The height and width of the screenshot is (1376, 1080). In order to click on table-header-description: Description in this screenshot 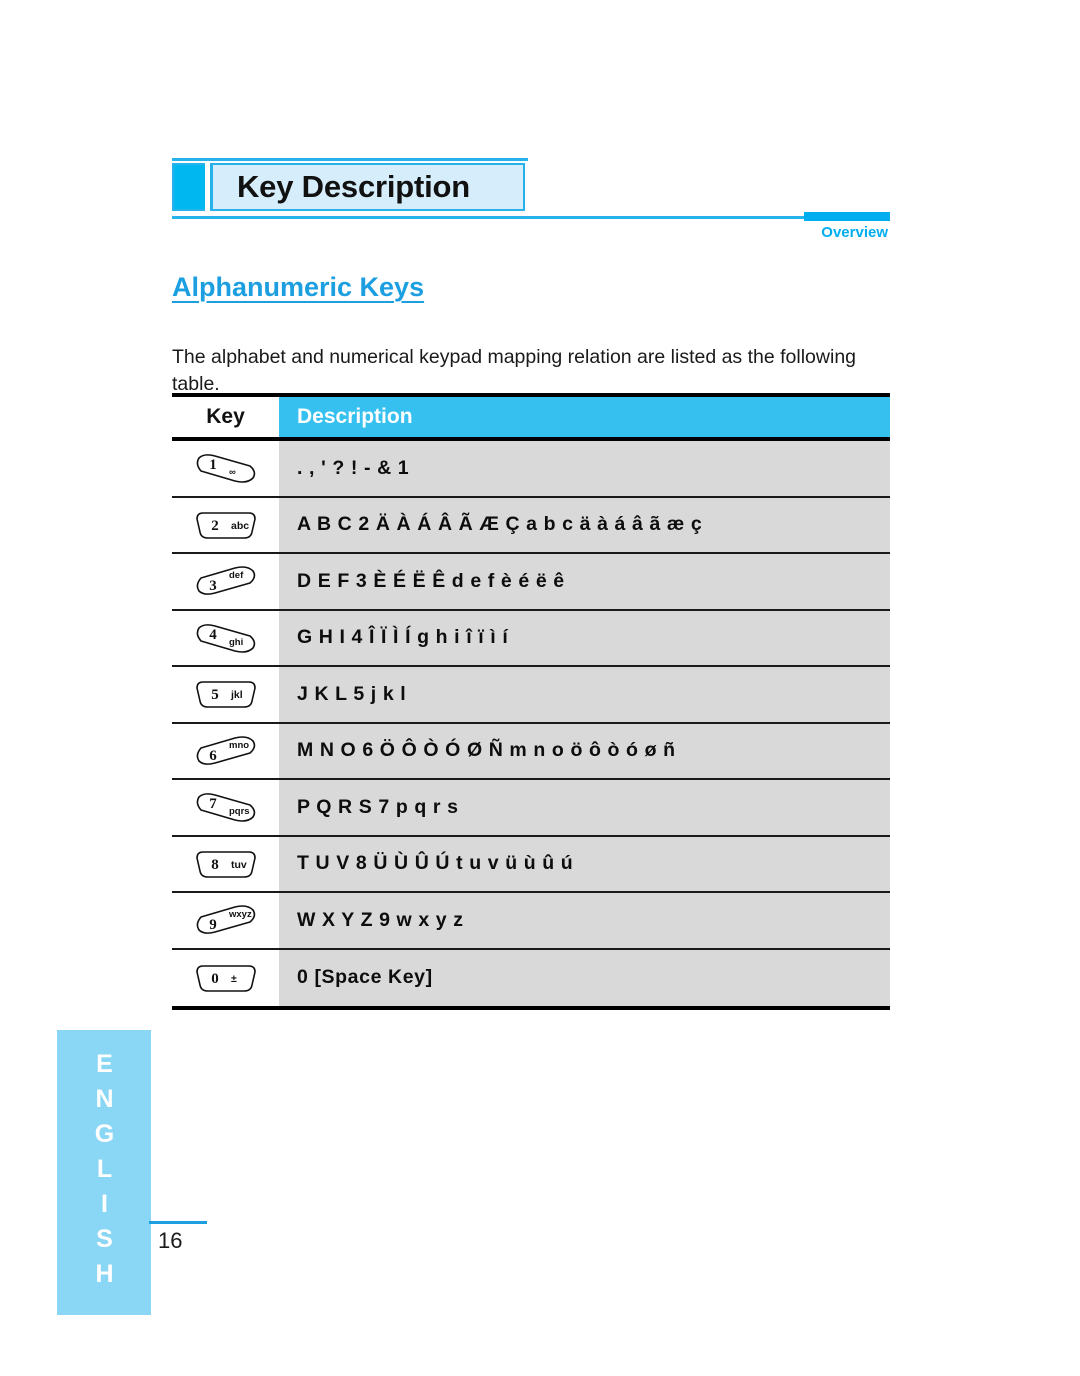, I will do `click(584, 417)`.